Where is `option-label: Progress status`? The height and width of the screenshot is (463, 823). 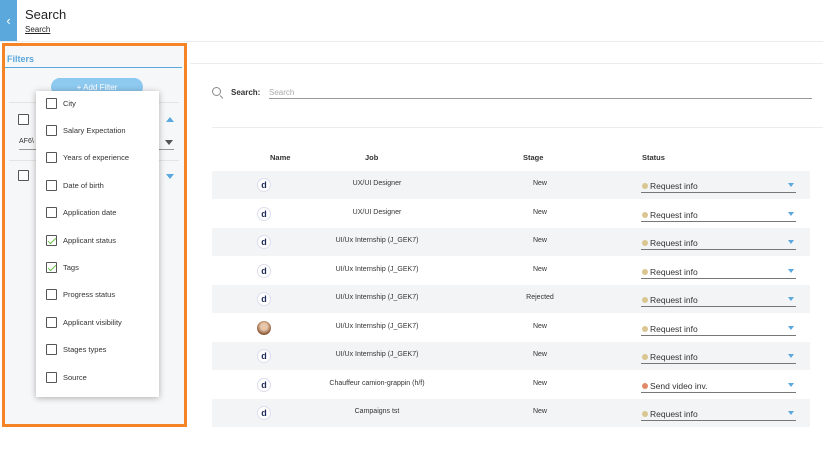 option-label: Progress status is located at coordinates (89, 294).